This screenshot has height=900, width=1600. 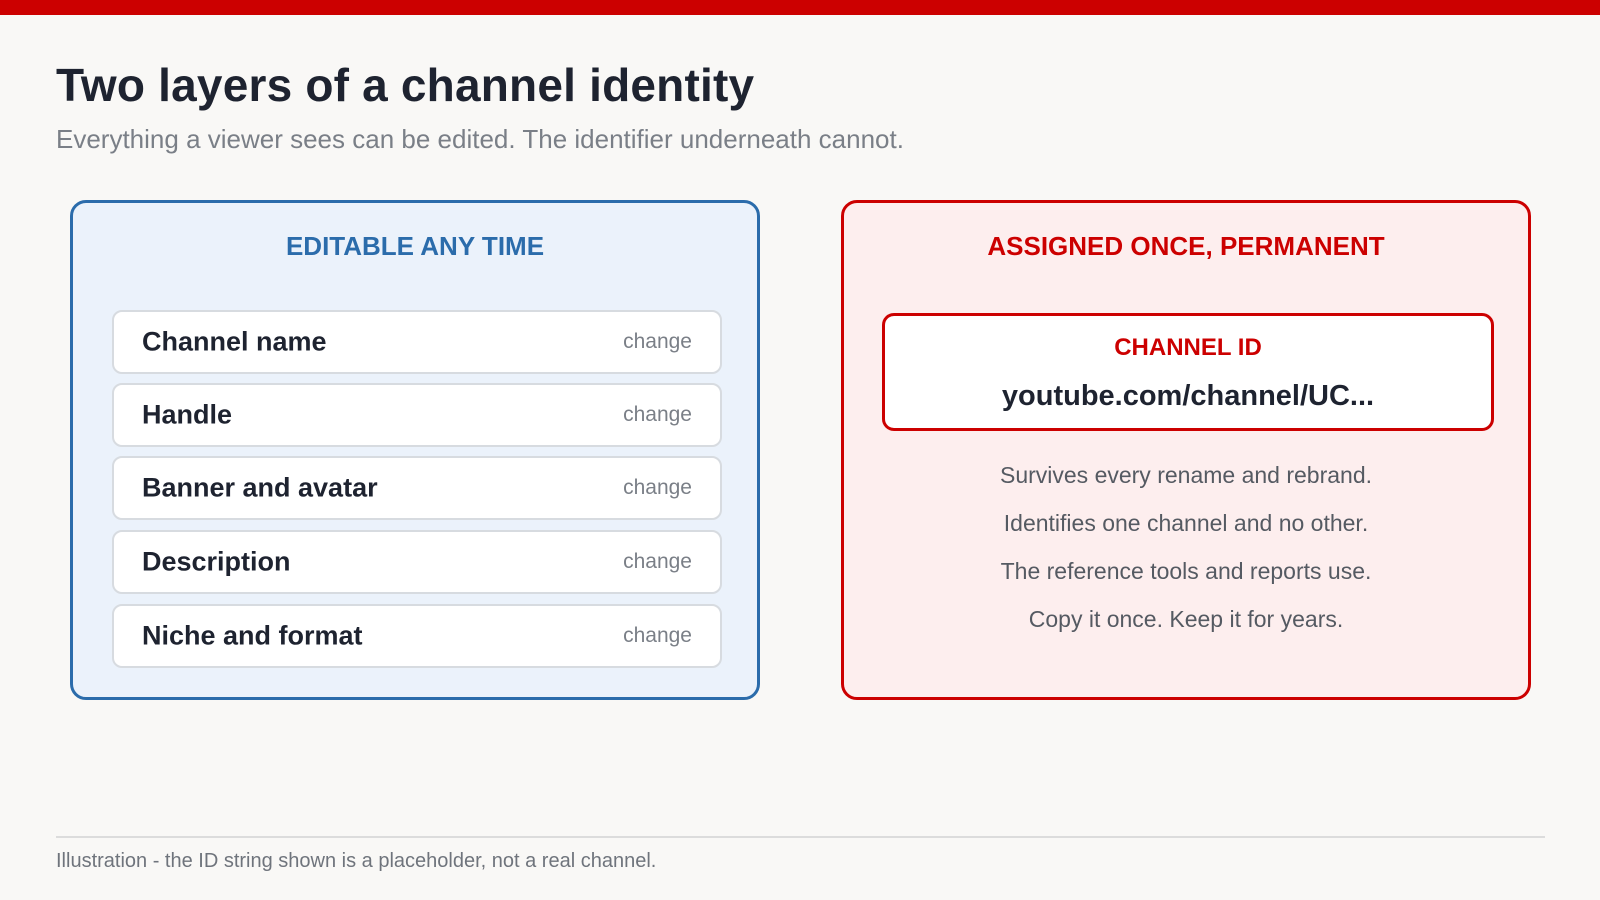 What do you see at coordinates (187, 414) in the screenshot?
I see `editable-item-label: Handle` at bounding box center [187, 414].